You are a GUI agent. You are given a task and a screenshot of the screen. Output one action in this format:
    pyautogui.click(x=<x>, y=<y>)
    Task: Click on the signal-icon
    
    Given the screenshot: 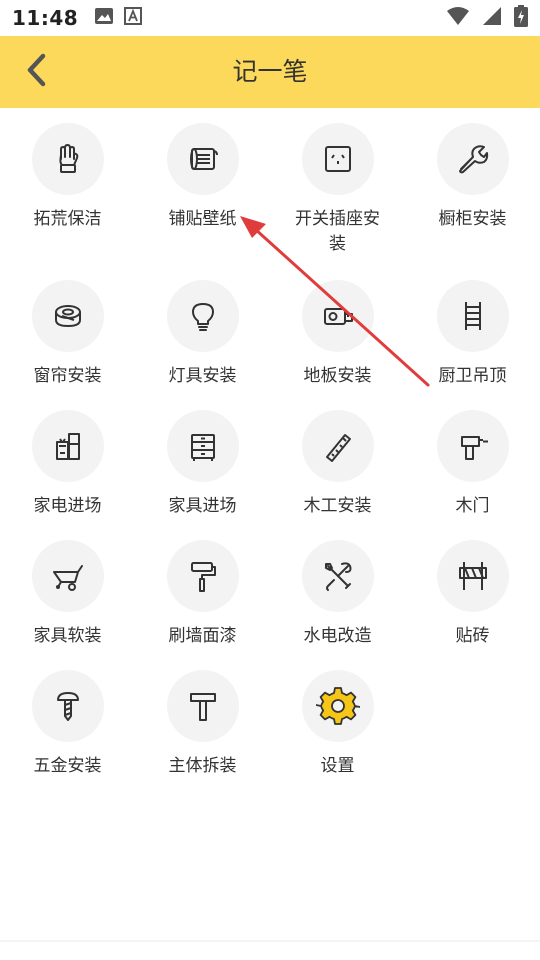 What is the action you would take?
    pyautogui.click(x=492, y=18)
    